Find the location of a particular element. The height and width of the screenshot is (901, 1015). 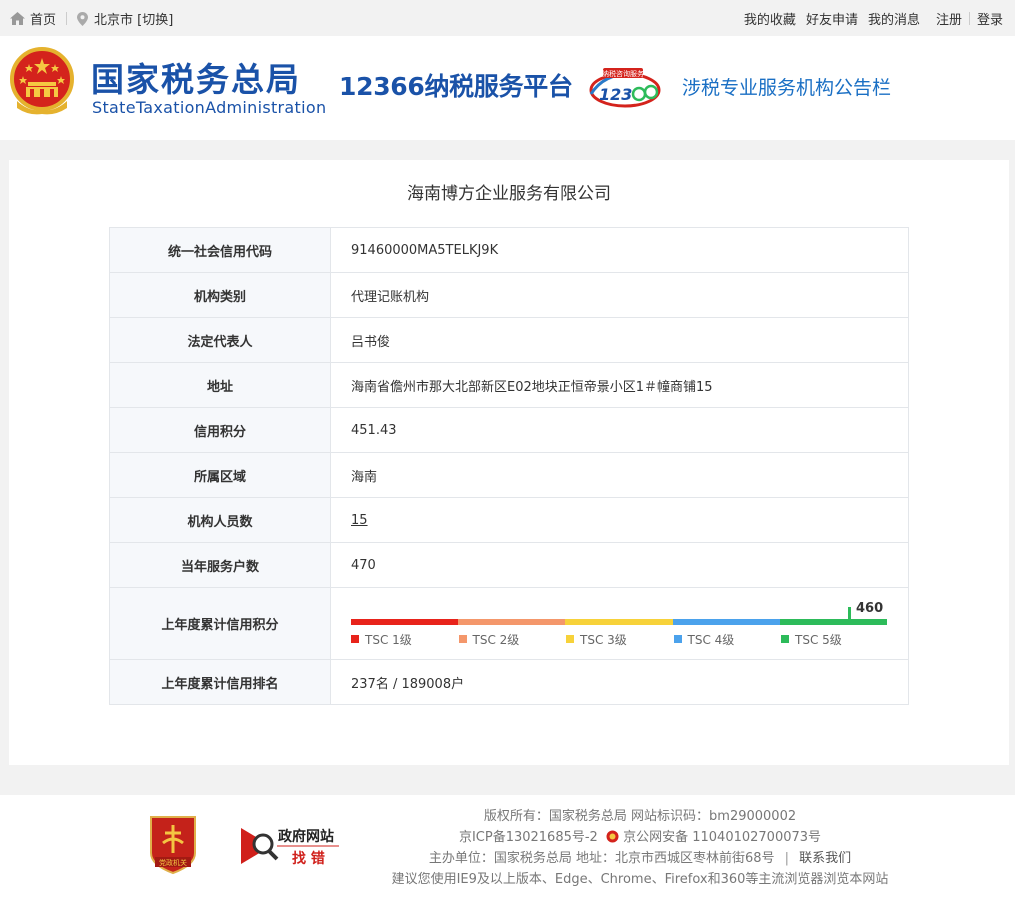

party-badge-text: 党政机关 is located at coordinates (173, 862).